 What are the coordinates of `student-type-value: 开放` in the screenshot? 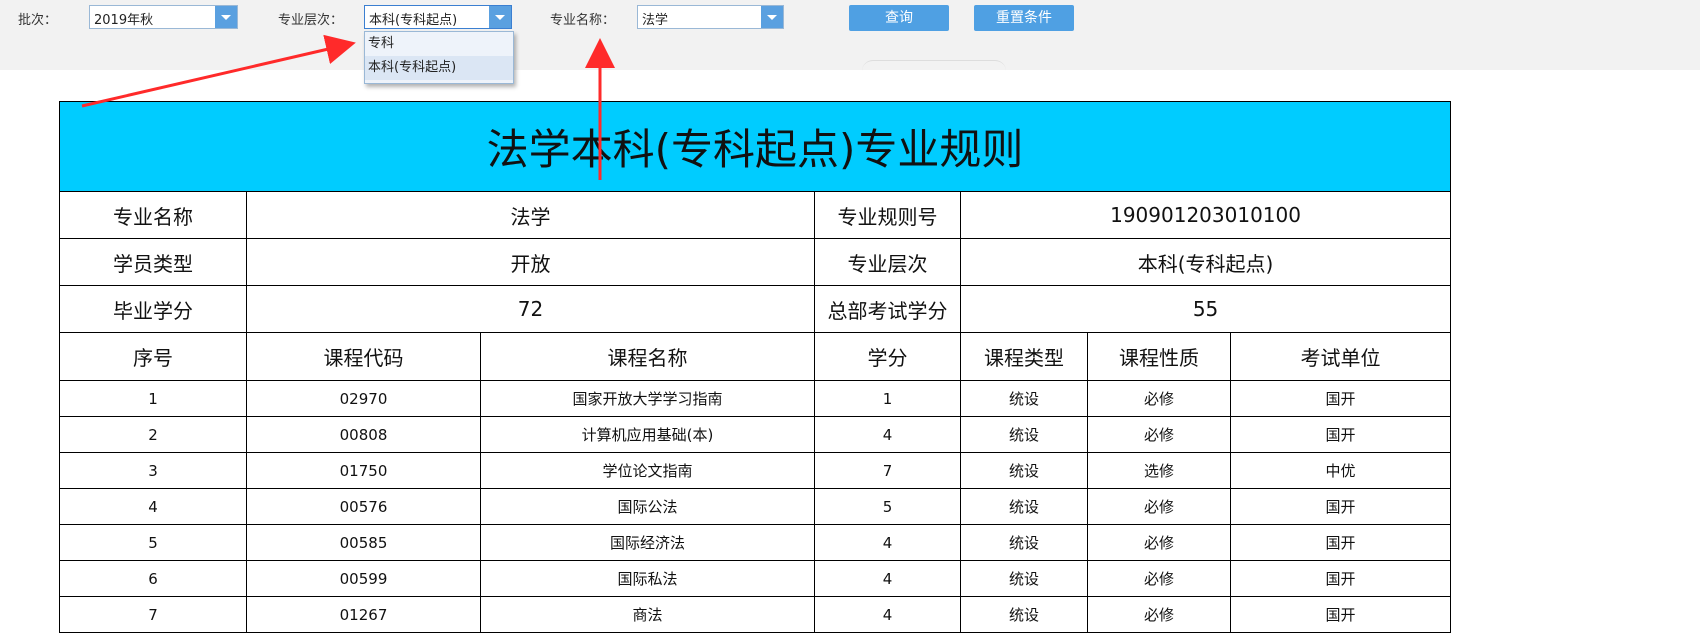 It's located at (530, 262).